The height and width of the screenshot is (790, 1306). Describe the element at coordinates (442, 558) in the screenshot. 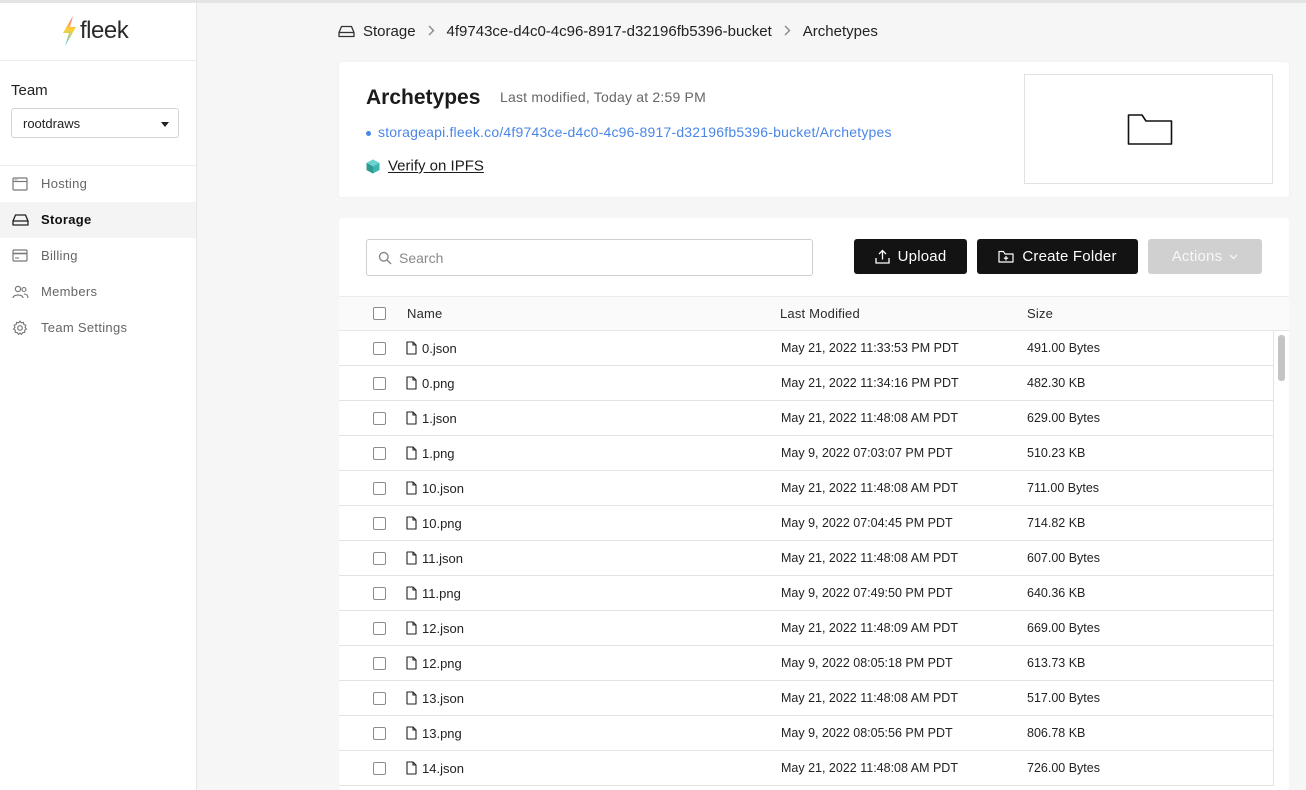

I see `file-name: 11.json` at that location.